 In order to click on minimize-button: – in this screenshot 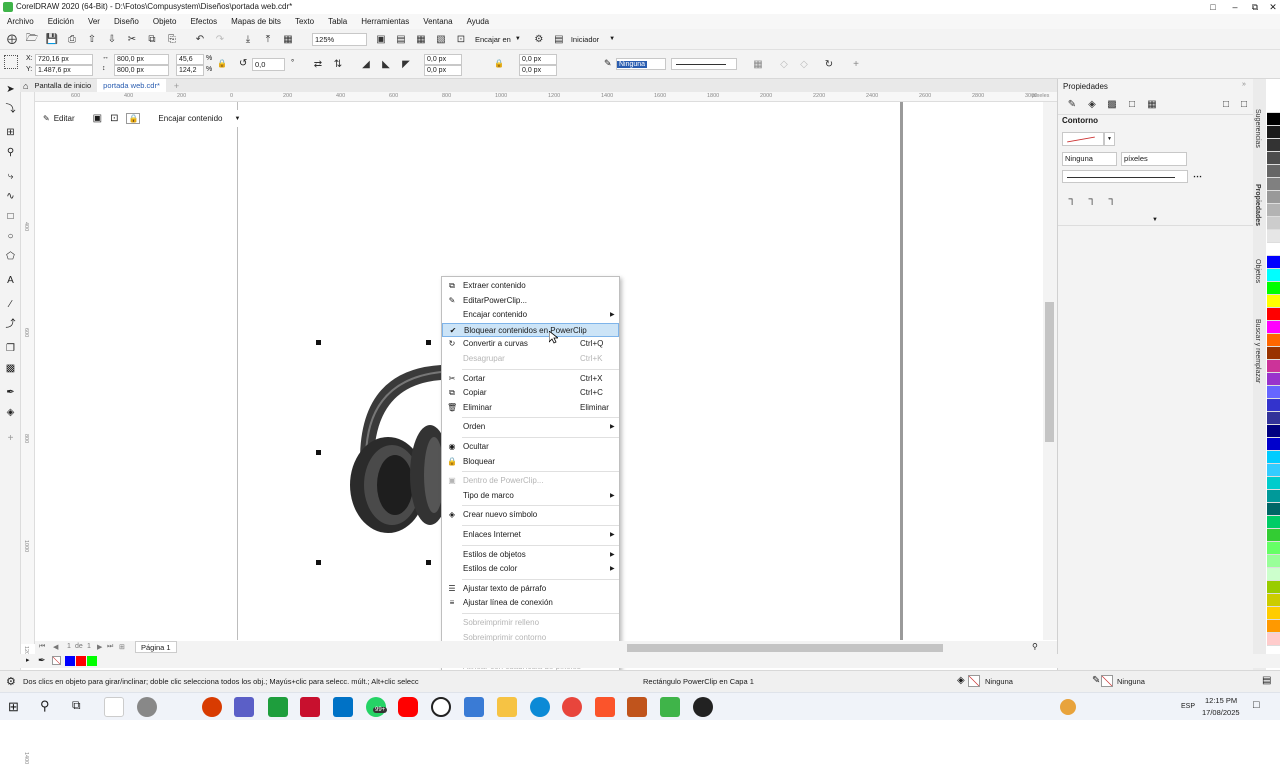, I will do `click(1235, 7)`.